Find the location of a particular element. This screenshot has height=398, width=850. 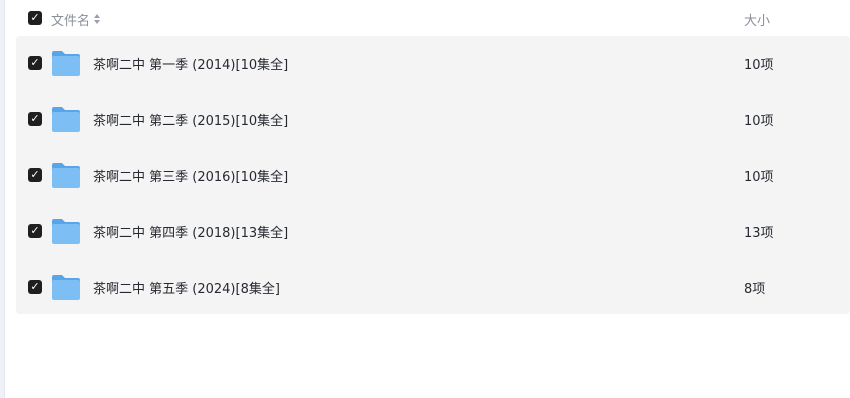

list-item: ✓ 茶啊二中 第一季 (2014)[10集全] 10项 is located at coordinates (433, 64).